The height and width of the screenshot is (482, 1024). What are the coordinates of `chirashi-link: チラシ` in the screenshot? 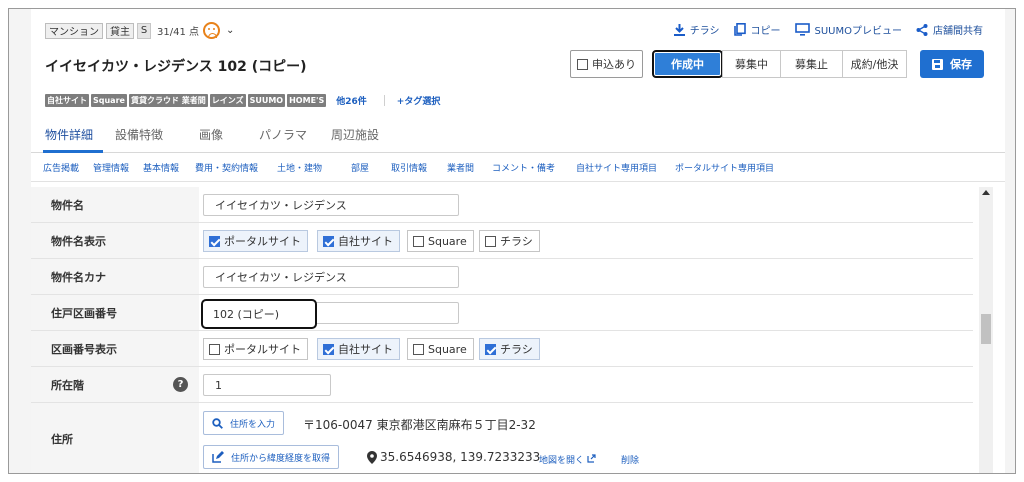 It's located at (696, 29).